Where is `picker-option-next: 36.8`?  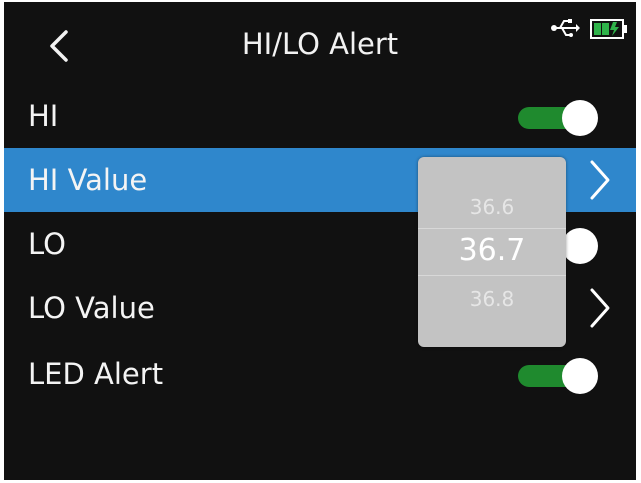
picker-option-next: 36.8 is located at coordinates (492, 299).